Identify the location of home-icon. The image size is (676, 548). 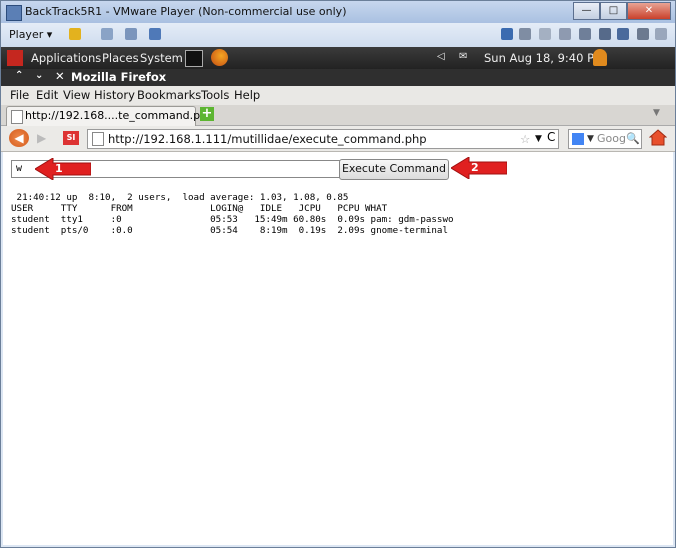
(658, 137).